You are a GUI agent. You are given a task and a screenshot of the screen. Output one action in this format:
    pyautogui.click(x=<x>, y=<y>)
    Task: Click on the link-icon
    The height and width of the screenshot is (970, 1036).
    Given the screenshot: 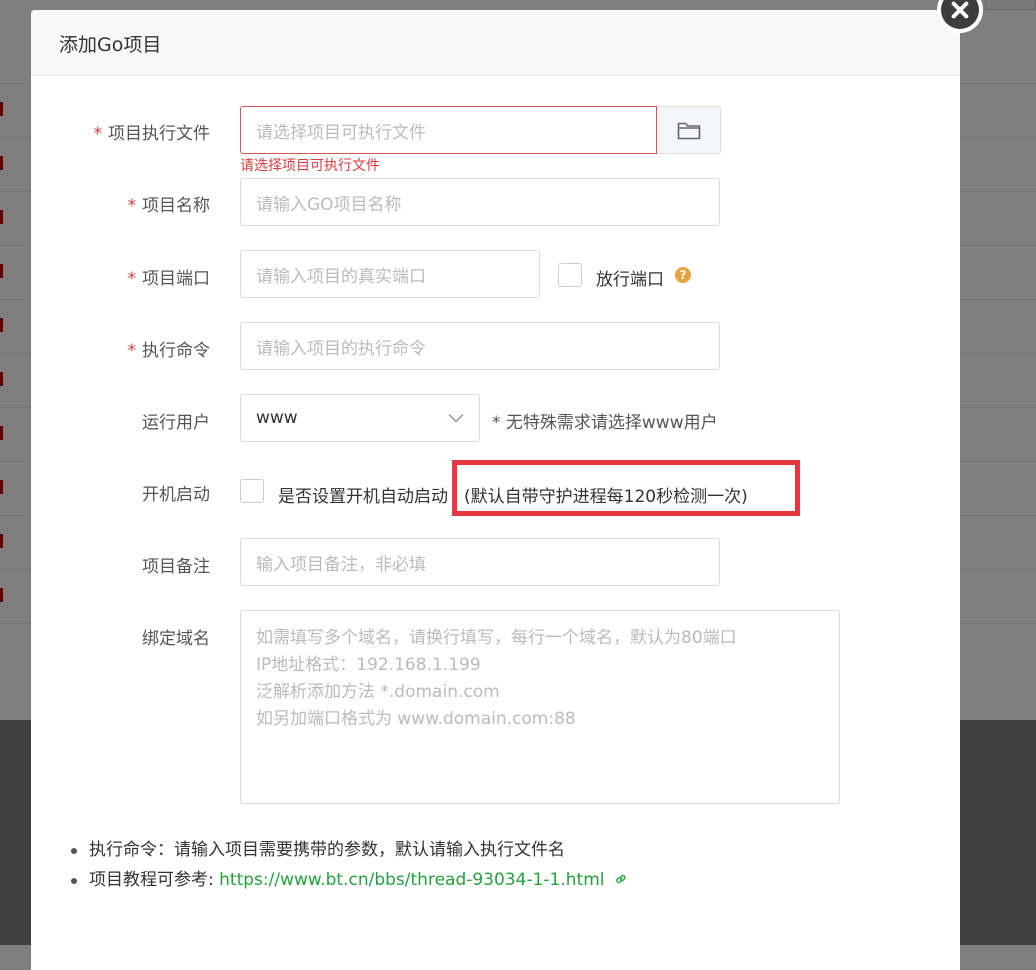 What is the action you would take?
    pyautogui.click(x=621, y=879)
    